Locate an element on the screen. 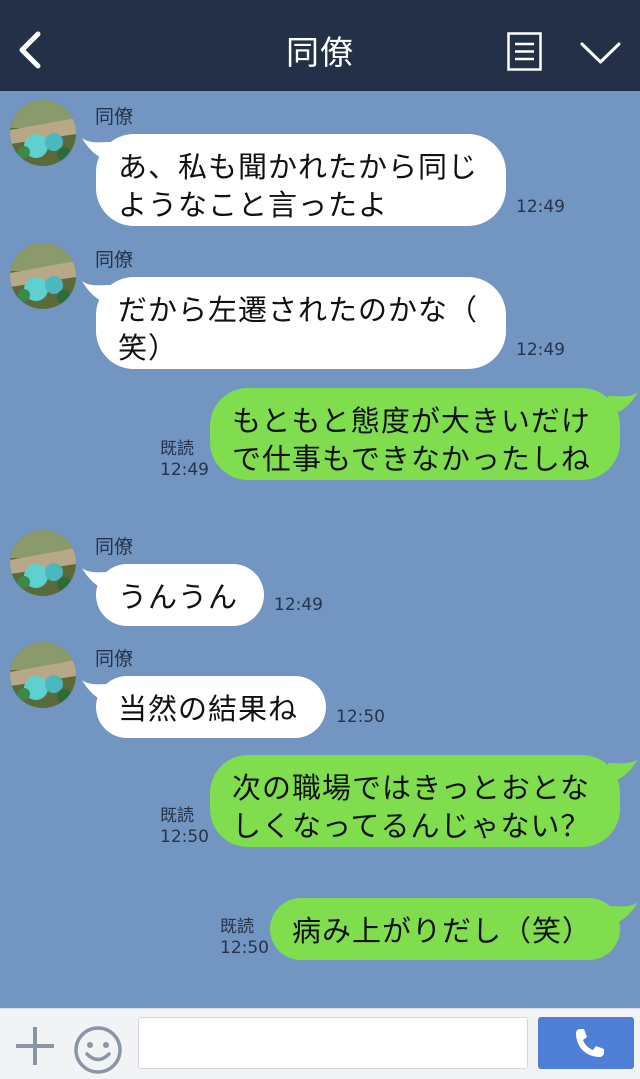 The image size is (640, 1079). message-bubble: 病み上がりだし（笑） is located at coordinates (445, 929).